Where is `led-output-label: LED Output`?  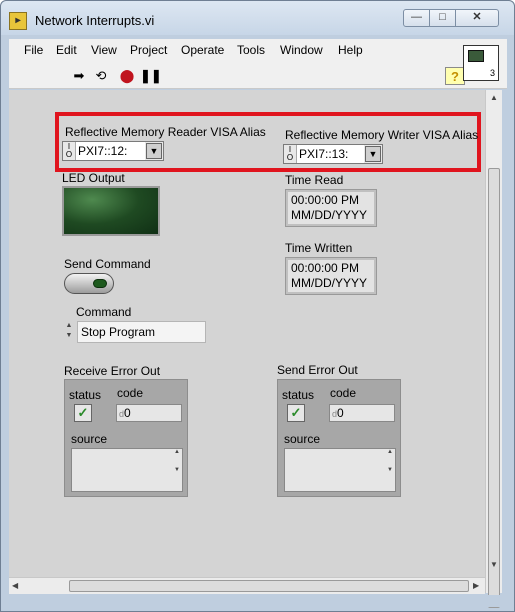 led-output-label: LED Output is located at coordinates (93, 178).